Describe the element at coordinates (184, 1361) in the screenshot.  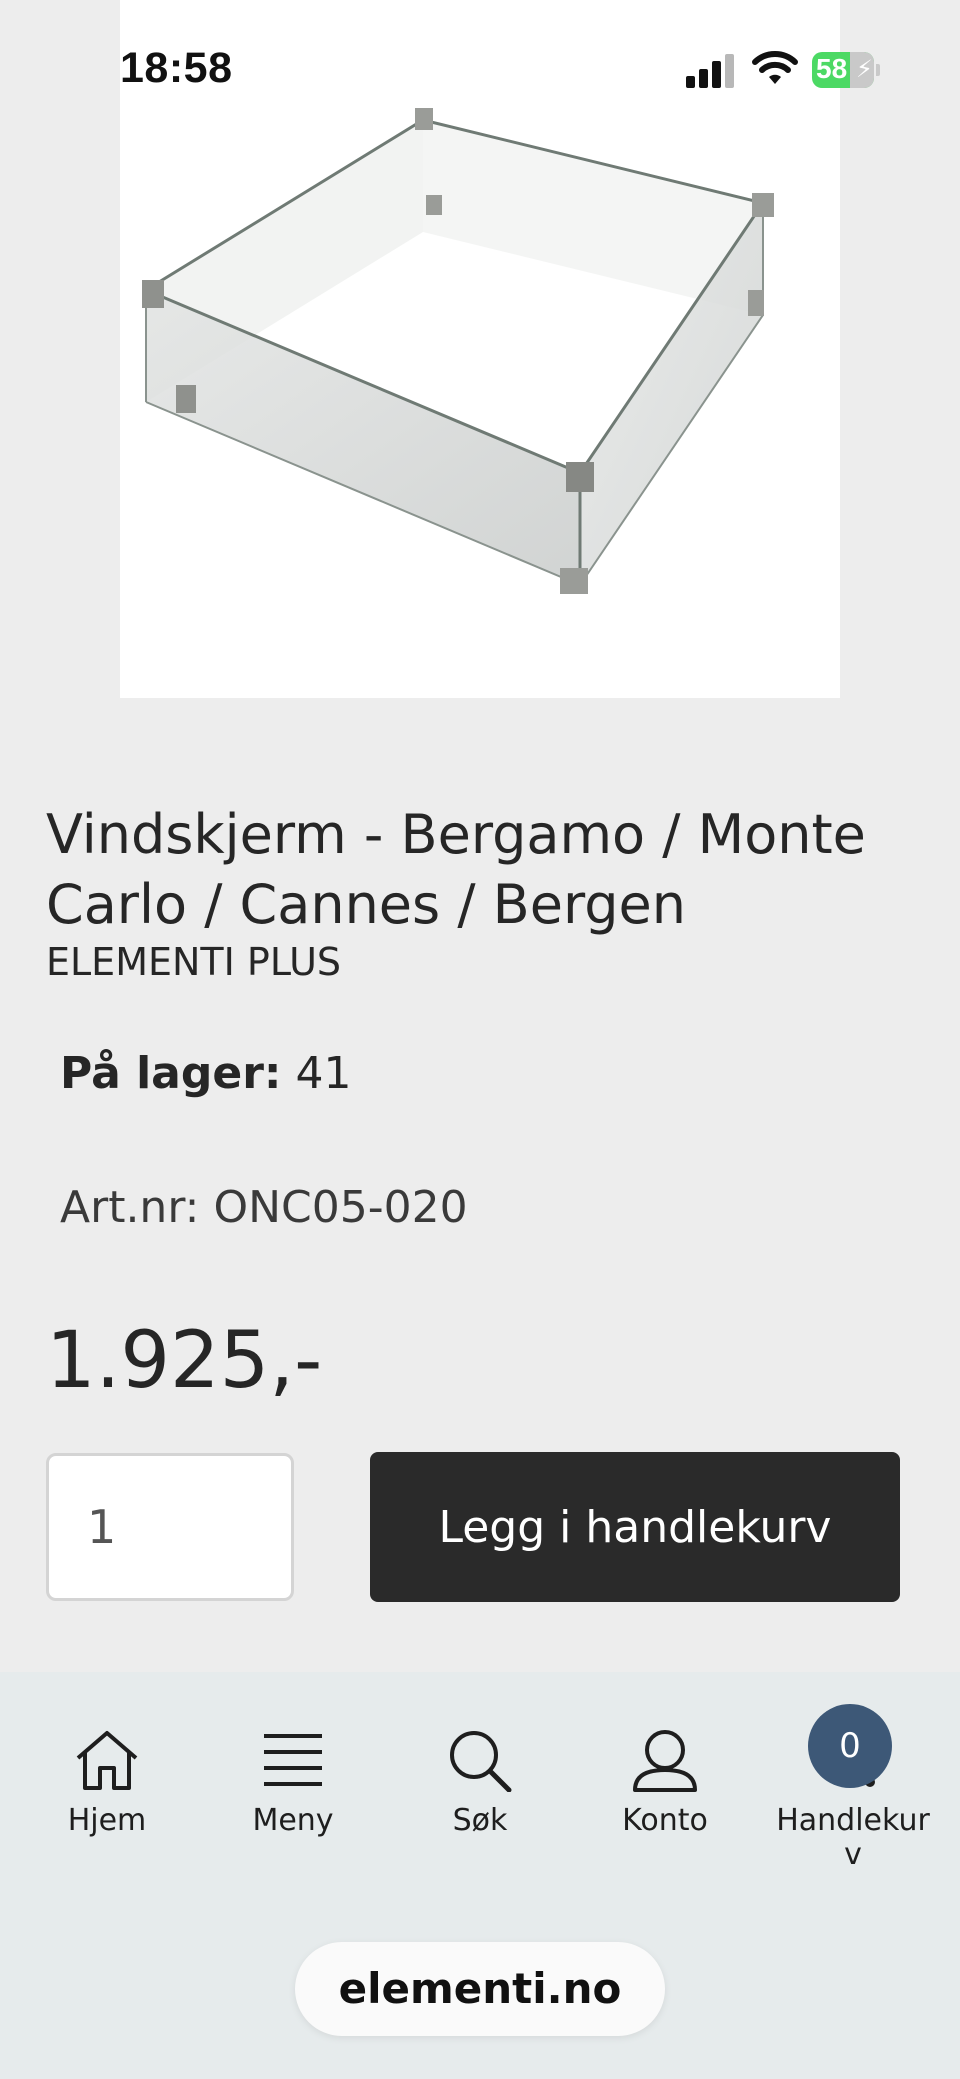
I see `product-price: 1.925,-` at that location.